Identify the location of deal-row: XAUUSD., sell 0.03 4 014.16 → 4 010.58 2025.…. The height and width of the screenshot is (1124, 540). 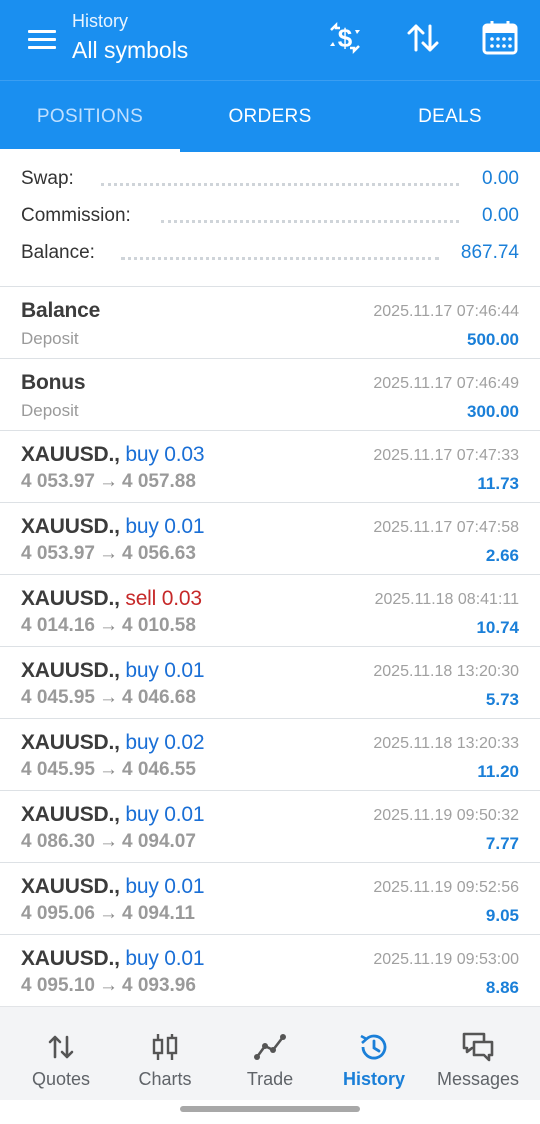
(270, 611).